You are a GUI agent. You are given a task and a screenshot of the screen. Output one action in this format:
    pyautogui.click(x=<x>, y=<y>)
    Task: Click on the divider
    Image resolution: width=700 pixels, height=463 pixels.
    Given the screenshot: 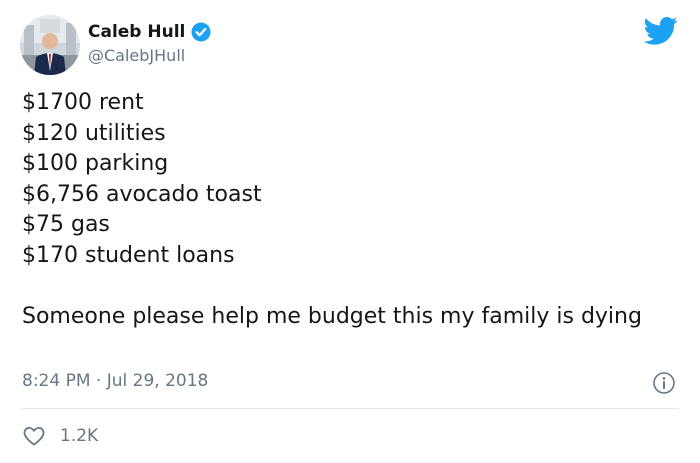 What is the action you would take?
    pyautogui.click(x=350, y=408)
    